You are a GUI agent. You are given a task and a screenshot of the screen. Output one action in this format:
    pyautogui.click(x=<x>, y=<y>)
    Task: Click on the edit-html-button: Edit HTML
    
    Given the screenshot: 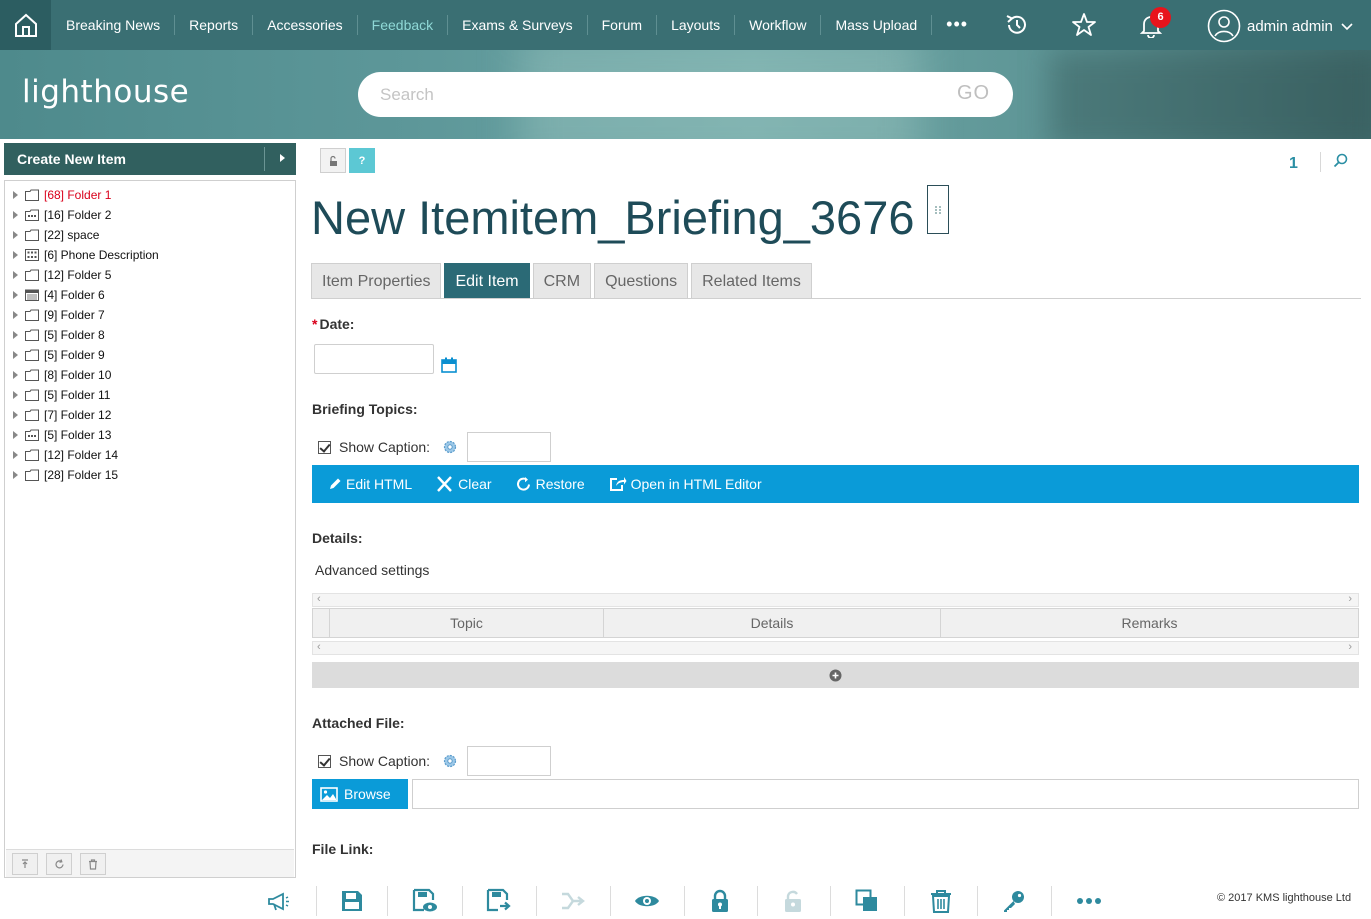 What is the action you would take?
    pyautogui.click(x=370, y=484)
    